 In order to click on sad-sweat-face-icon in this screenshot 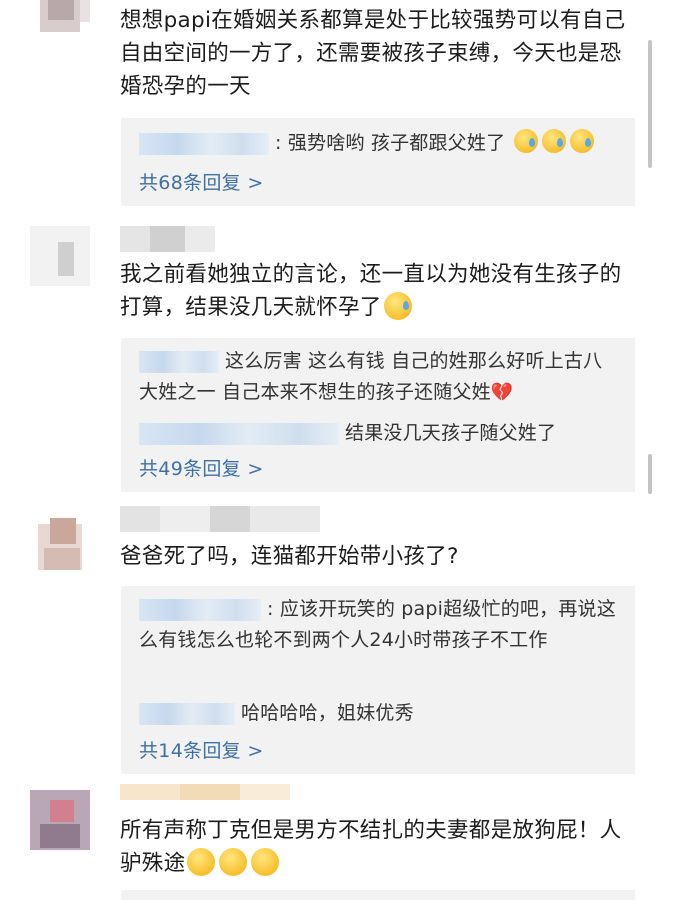, I will do `click(397, 306)`.